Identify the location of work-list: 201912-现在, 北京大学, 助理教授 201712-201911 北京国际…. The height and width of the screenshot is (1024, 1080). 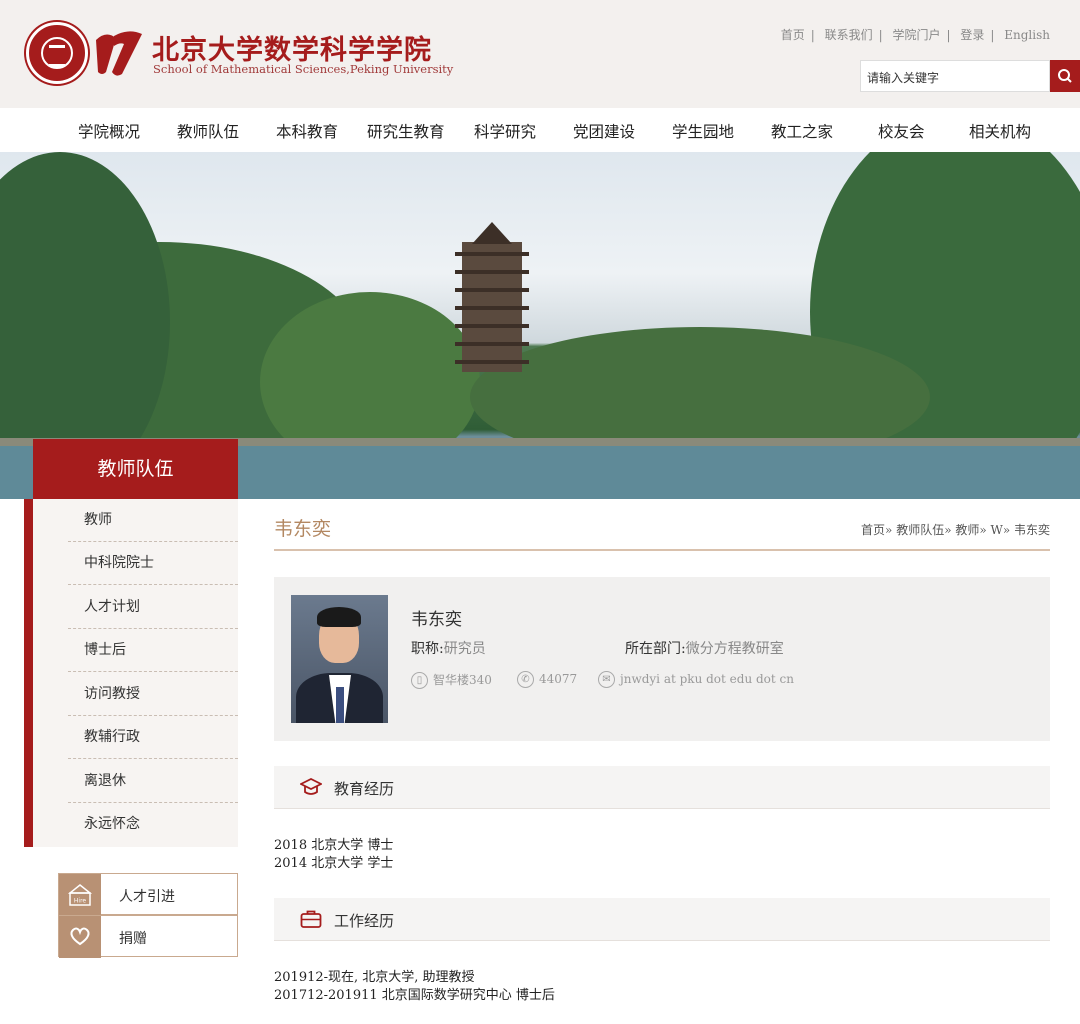
(414, 987).